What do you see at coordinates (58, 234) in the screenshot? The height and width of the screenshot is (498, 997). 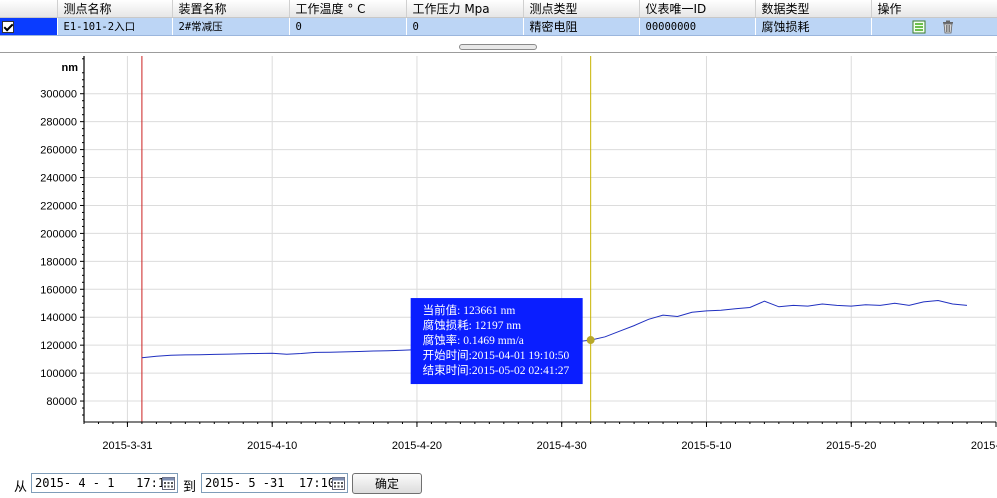 I see `y-tick-label: 200000` at bounding box center [58, 234].